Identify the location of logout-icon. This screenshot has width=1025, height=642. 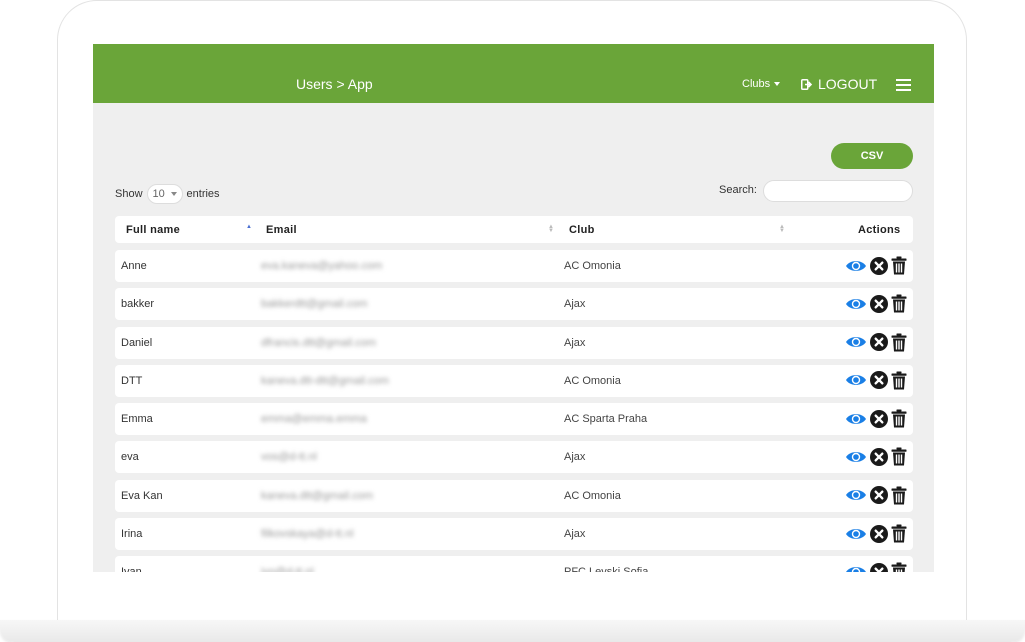
(807, 84).